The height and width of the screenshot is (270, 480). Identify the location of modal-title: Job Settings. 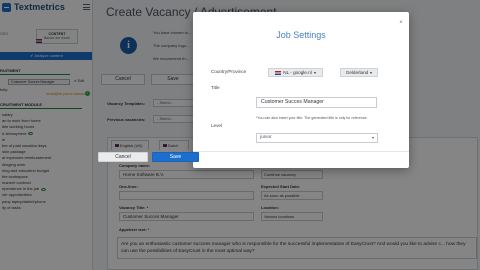
(301, 35).